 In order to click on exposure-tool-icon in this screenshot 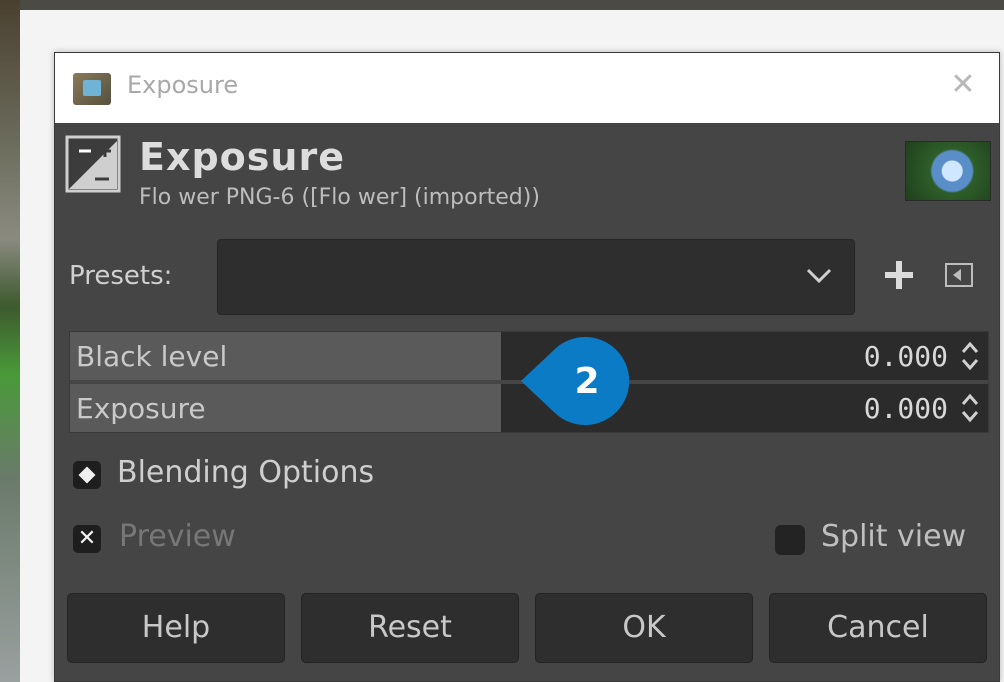, I will do `click(93, 164)`.